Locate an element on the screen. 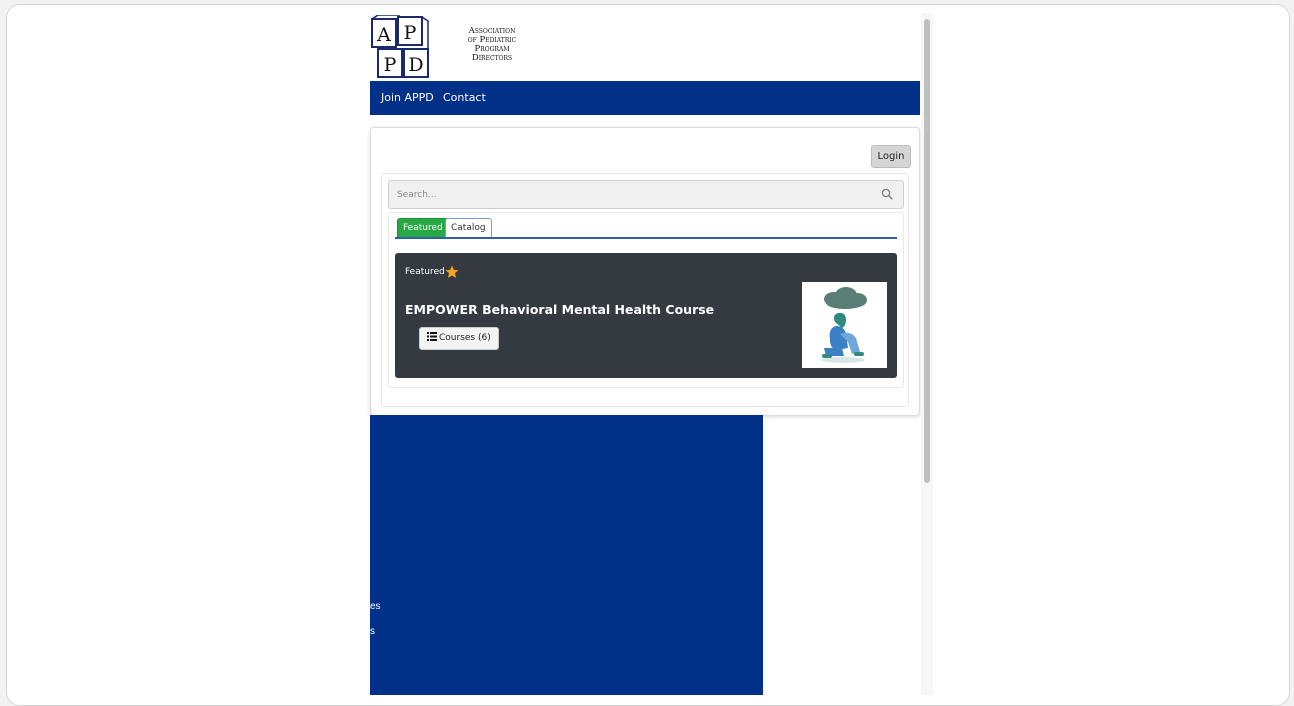 This screenshot has width=1294, height=706. course-thumbnail is located at coordinates (844, 325).